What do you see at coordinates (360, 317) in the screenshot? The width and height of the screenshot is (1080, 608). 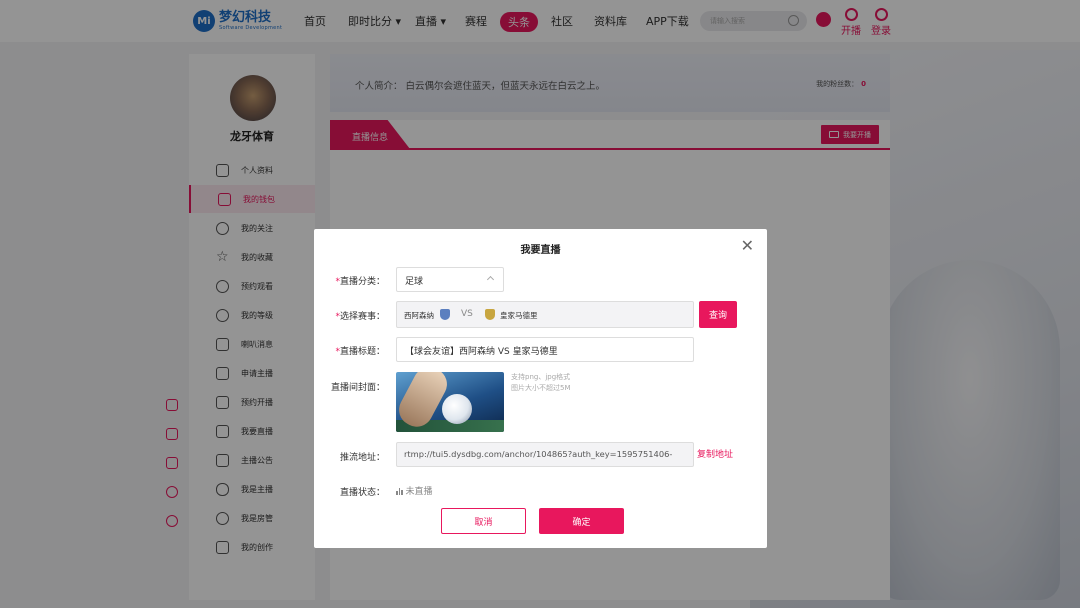 I see `match-label: *选择赛事：` at bounding box center [360, 317].